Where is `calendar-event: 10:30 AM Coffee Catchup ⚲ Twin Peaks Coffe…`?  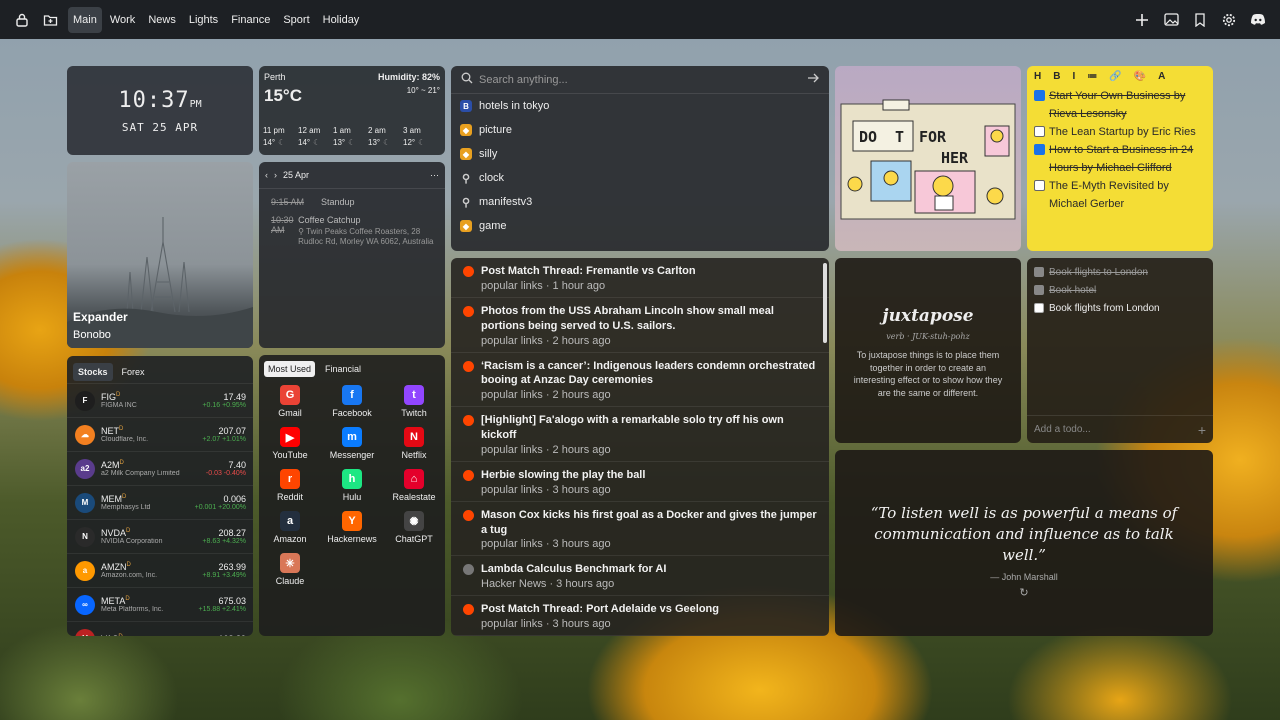 calendar-event: 10:30 AM Coffee Catchup ⚲ Twin Peaks Coffe… is located at coordinates (352, 227).